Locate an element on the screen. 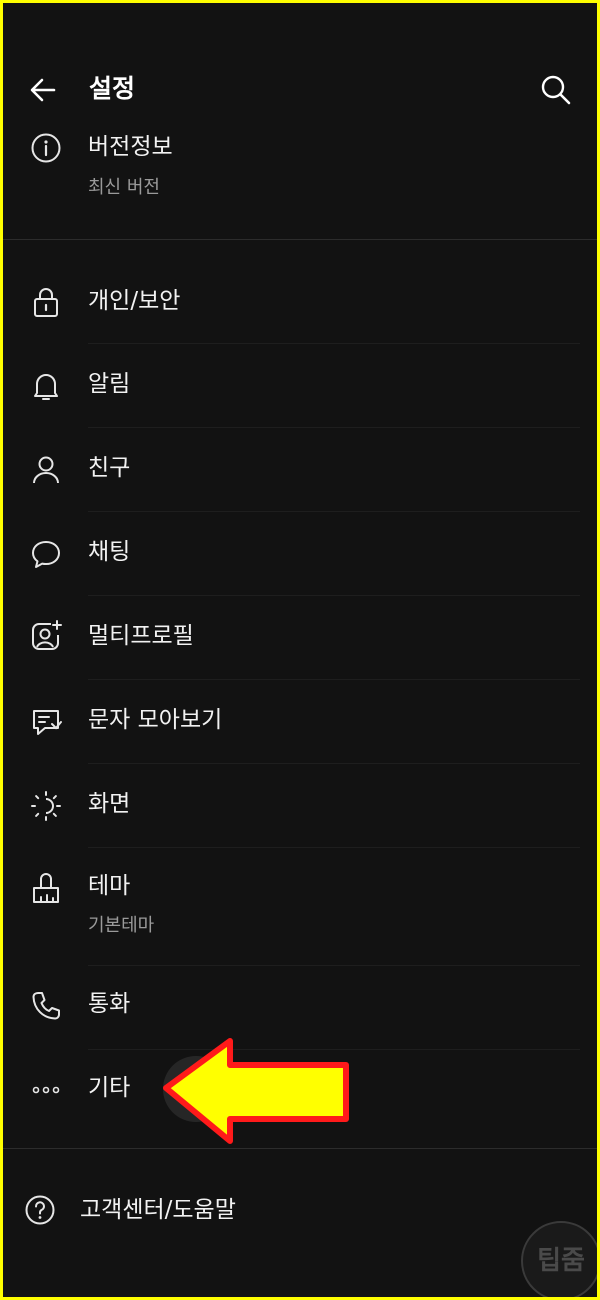  menu-item-display: 화면 is located at coordinates (300, 806).